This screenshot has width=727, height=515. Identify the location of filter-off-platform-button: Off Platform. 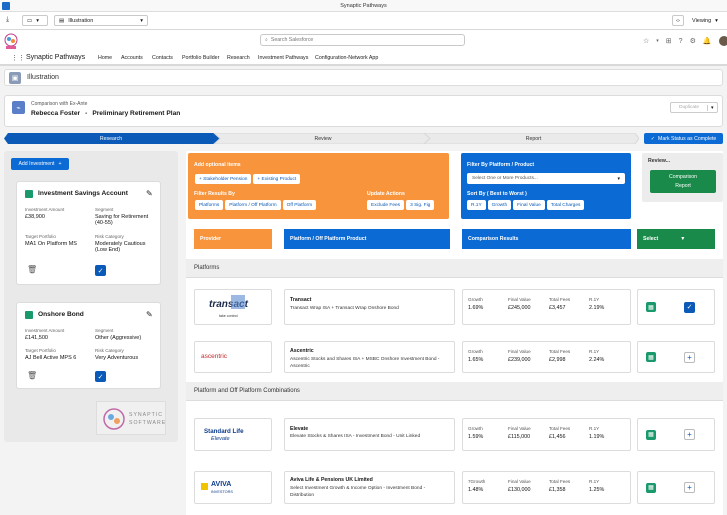
(299, 205).